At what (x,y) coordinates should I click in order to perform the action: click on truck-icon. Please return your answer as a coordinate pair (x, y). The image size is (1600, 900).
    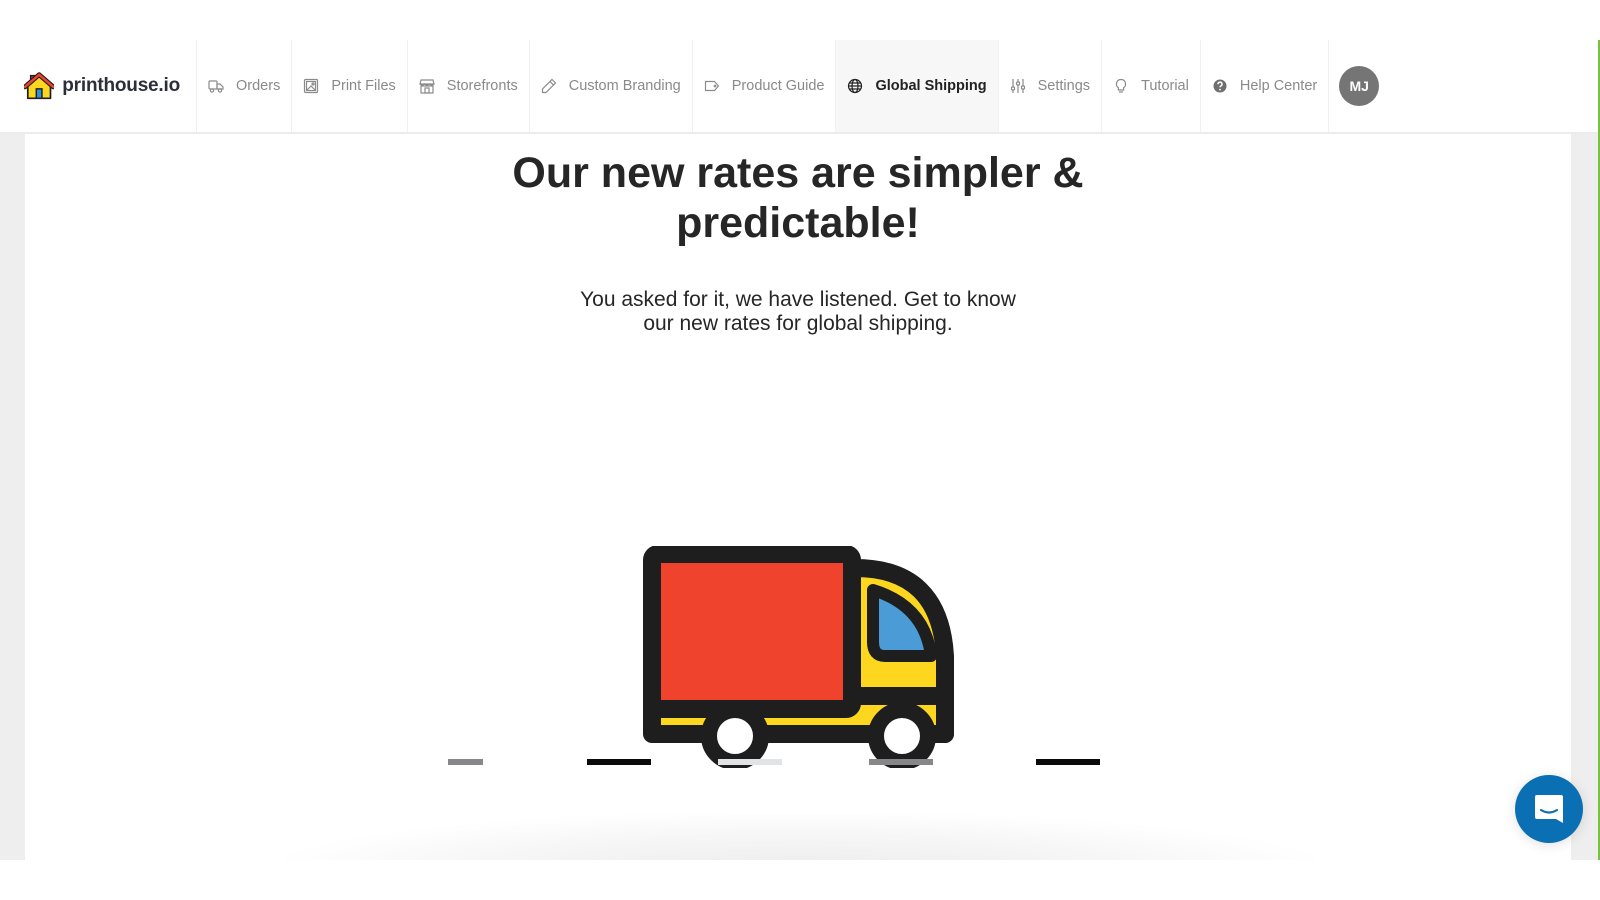
    Looking at the image, I should click on (216, 86).